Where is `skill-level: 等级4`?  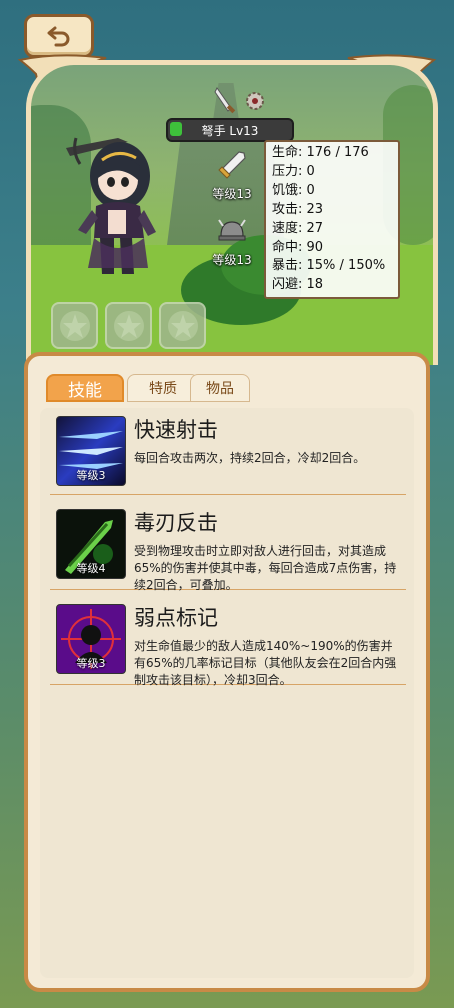
skill-level: 等级4 is located at coordinates (91, 568).